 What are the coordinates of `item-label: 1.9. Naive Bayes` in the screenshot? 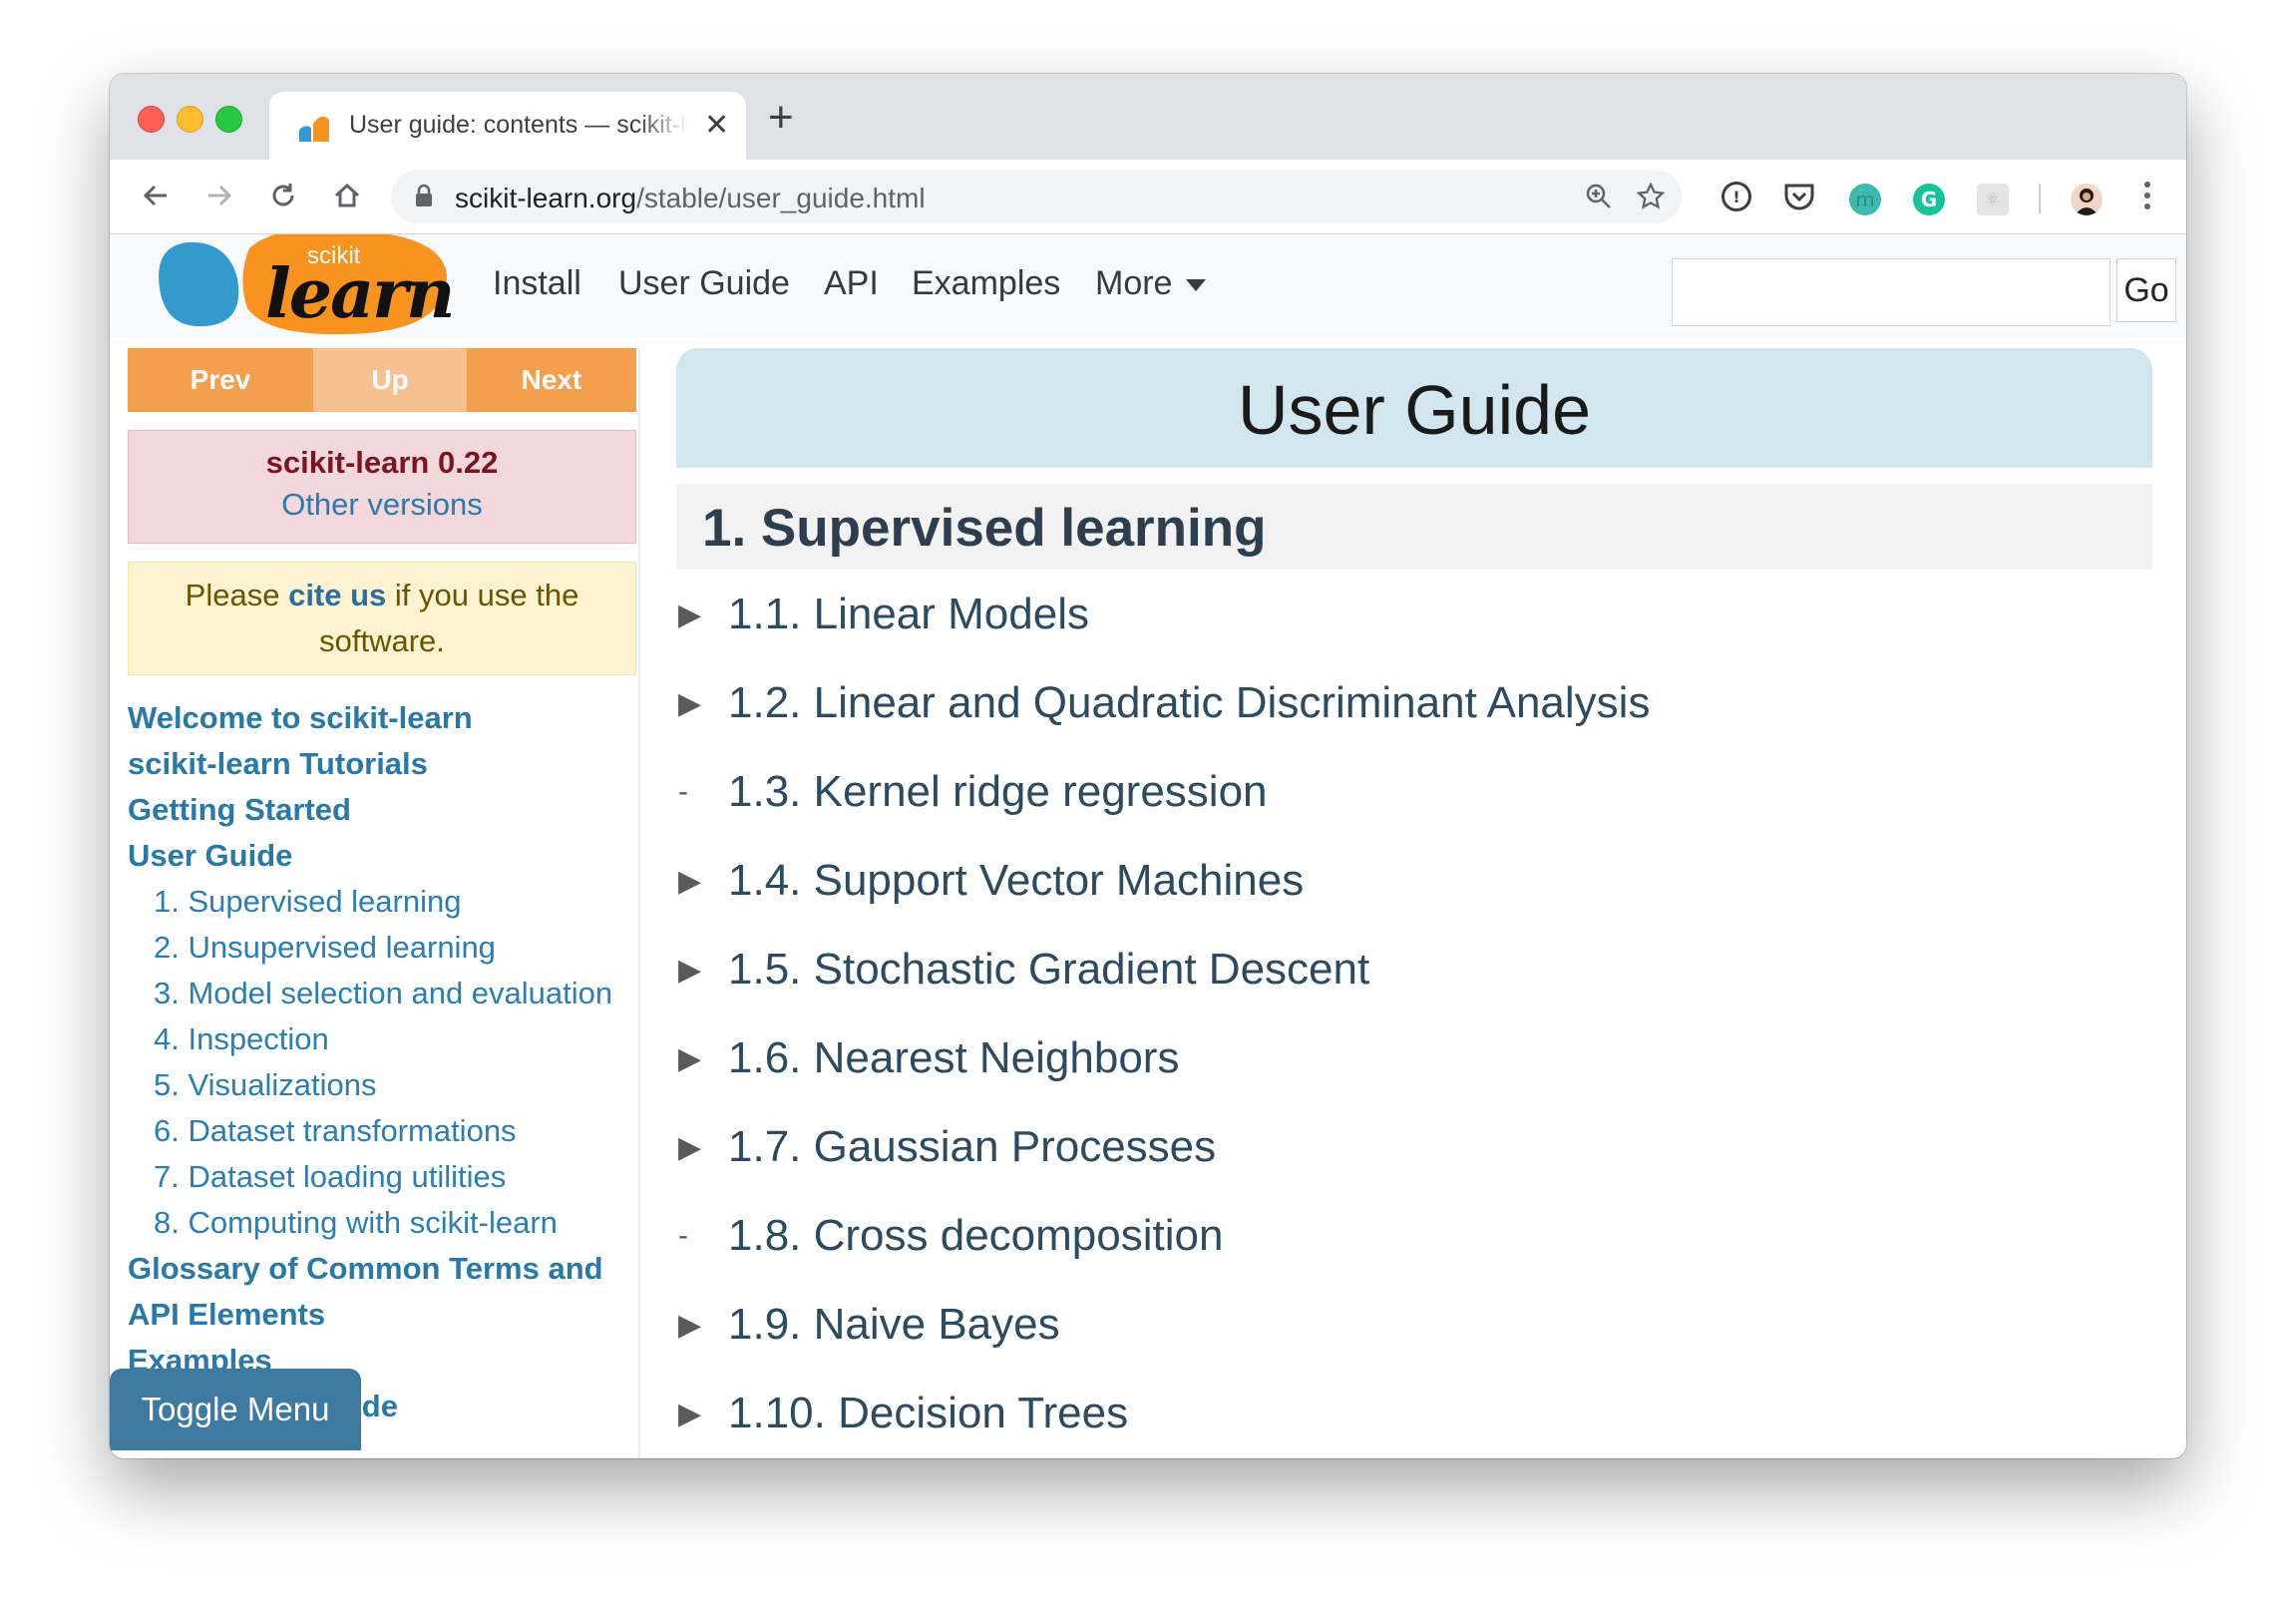 It's located at (894, 1325).